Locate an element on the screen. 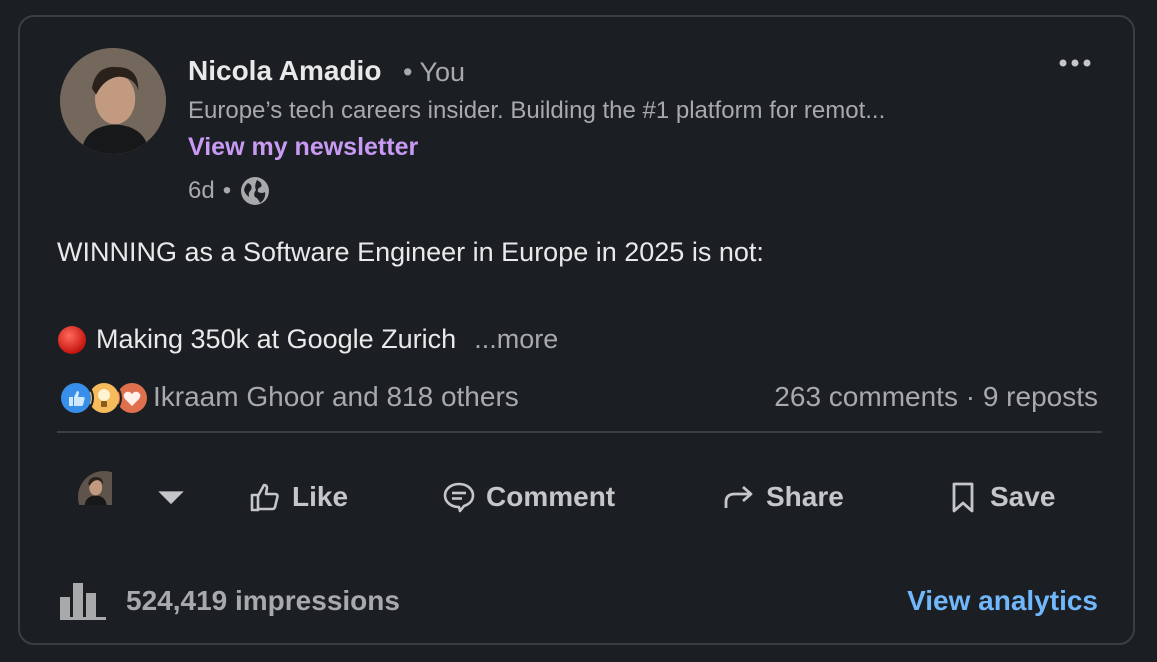 This screenshot has width=1157, height=662. actor-avatar is located at coordinates (104, 497).